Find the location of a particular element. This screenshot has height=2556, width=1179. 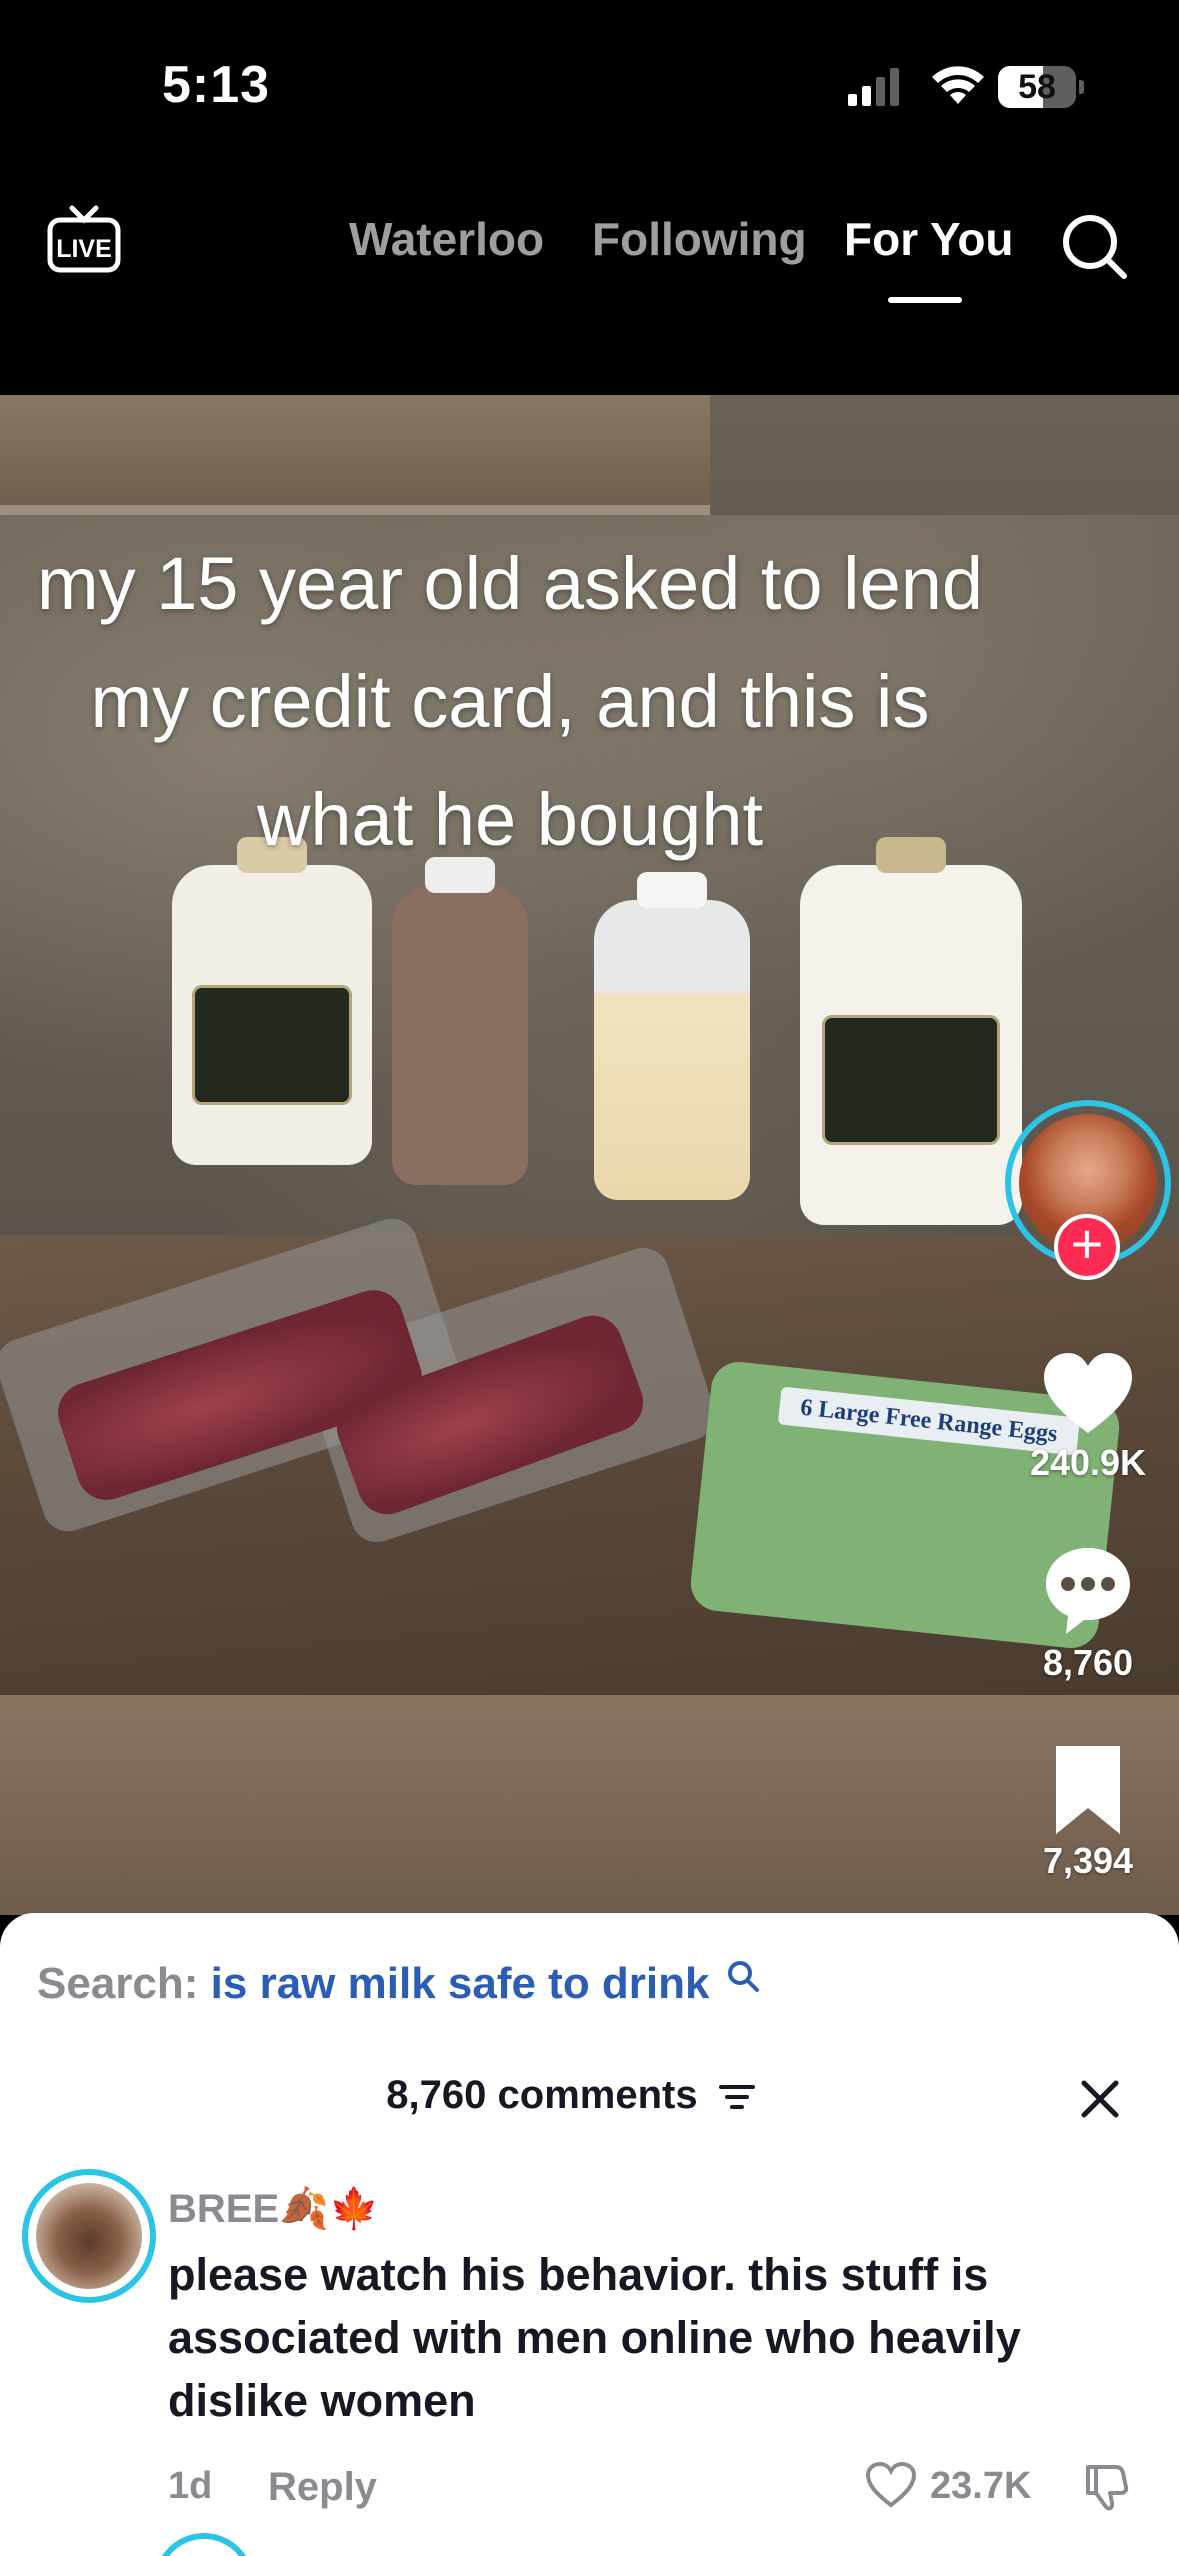

top-navigation is located at coordinates (589, 282).